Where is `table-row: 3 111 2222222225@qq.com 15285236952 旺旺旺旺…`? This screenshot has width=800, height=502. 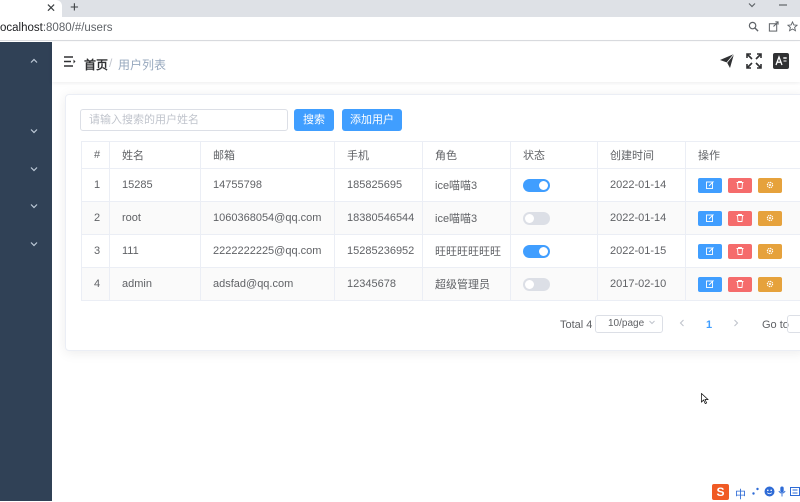 table-row: 3 111 2222222225@qq.com 15285236952 旺旺旺旺… is located at coordinates (441, 251).